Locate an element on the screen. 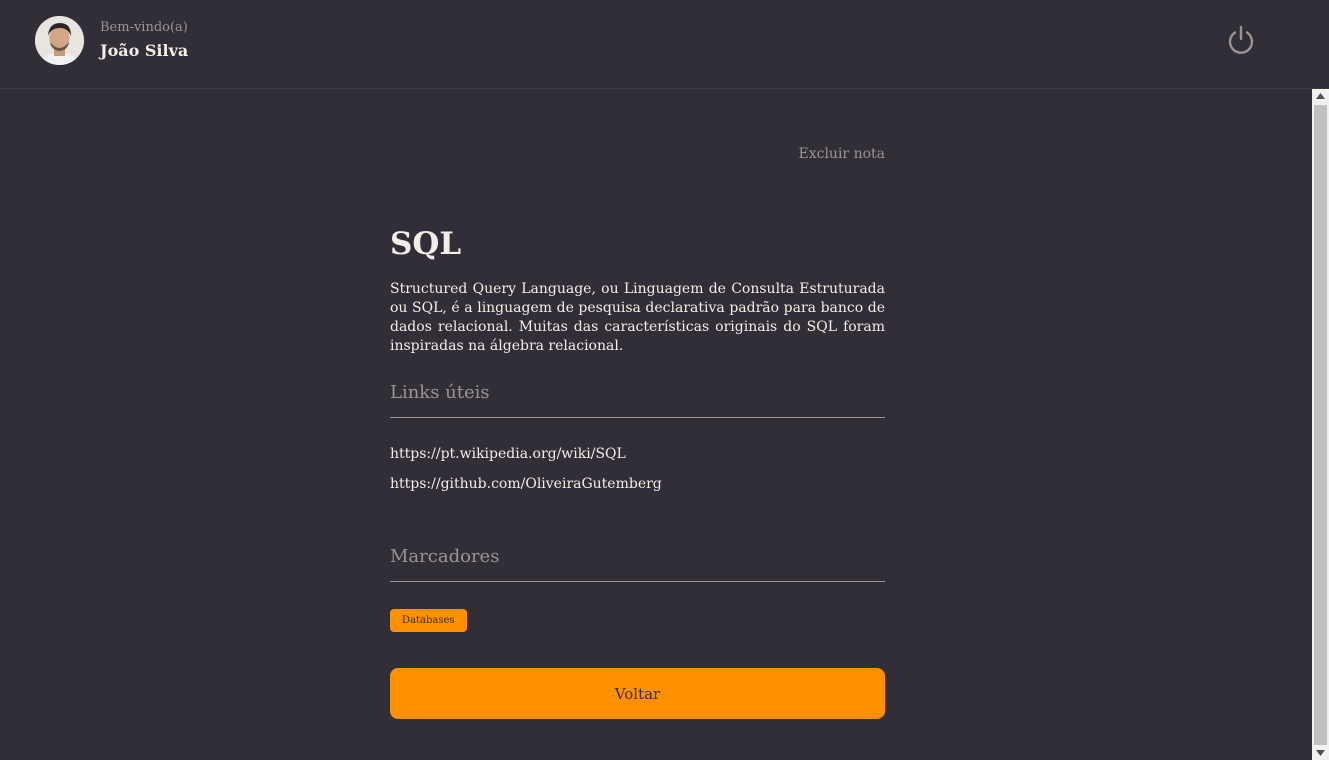 The width and height of the screenshot is (1329, 760). back-button: Voltar is located at coordinates (637, 693).